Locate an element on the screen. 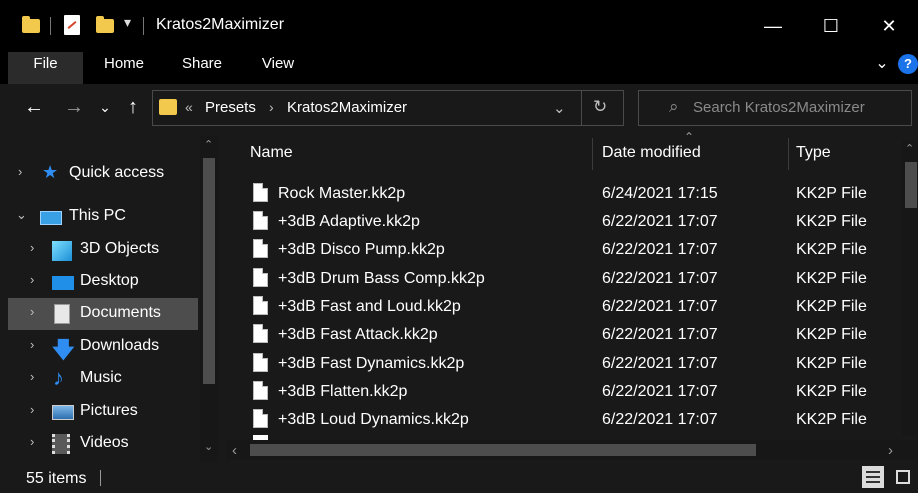 This screenshot has height=493, width=918. file-name: +3dB Drum Bass Comp.kk2p is located at coordinates (381, 278).